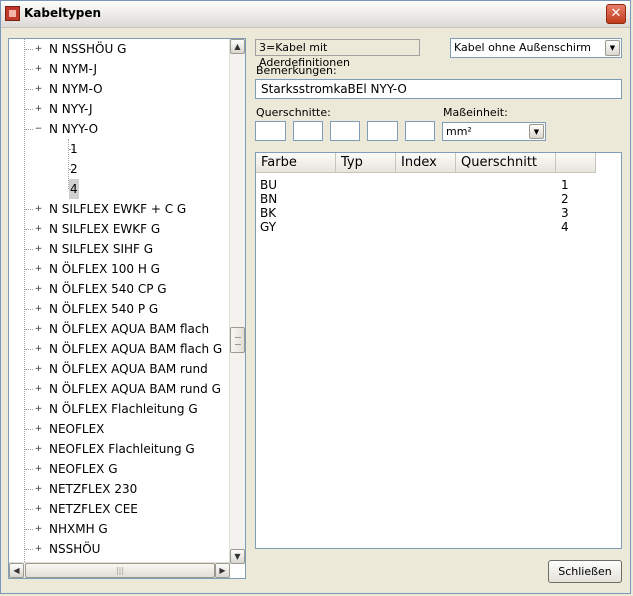 This screenshot has height=596, width=633. What do you see at coordinates (119, 309) in the screenshot?
I see `tree-item: + N ÖLFLEX 540 P G` at bounding box center [119, 309].